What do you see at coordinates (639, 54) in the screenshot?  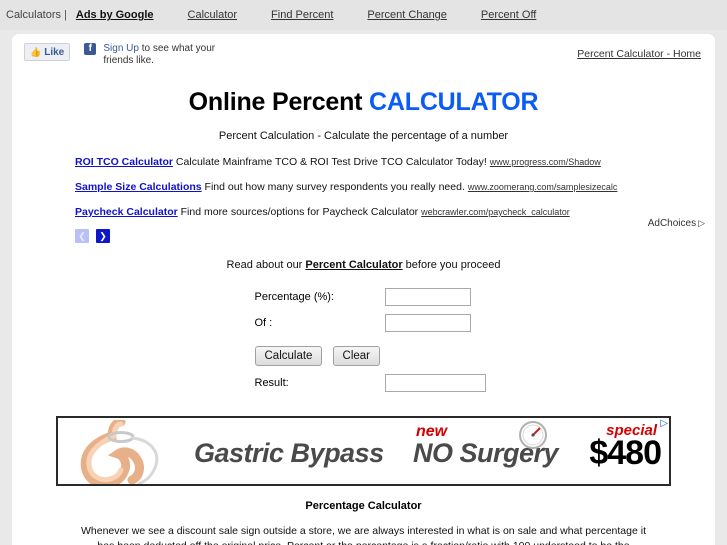 I see `percent-calculator-home-link: Percent Calculator - Home` at bounding box center [639, 54].